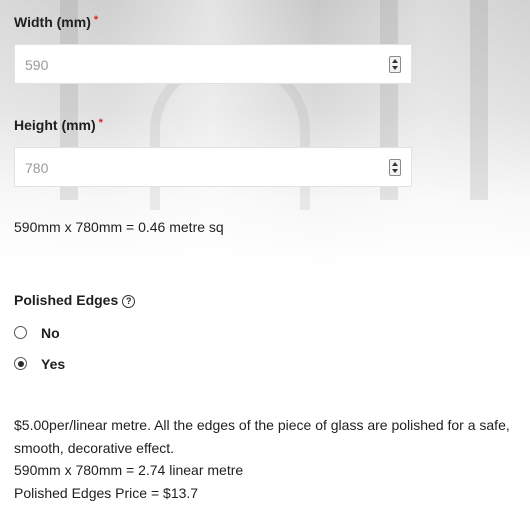  I want to click on width-label: Width (mm) *, so click(56, 22).